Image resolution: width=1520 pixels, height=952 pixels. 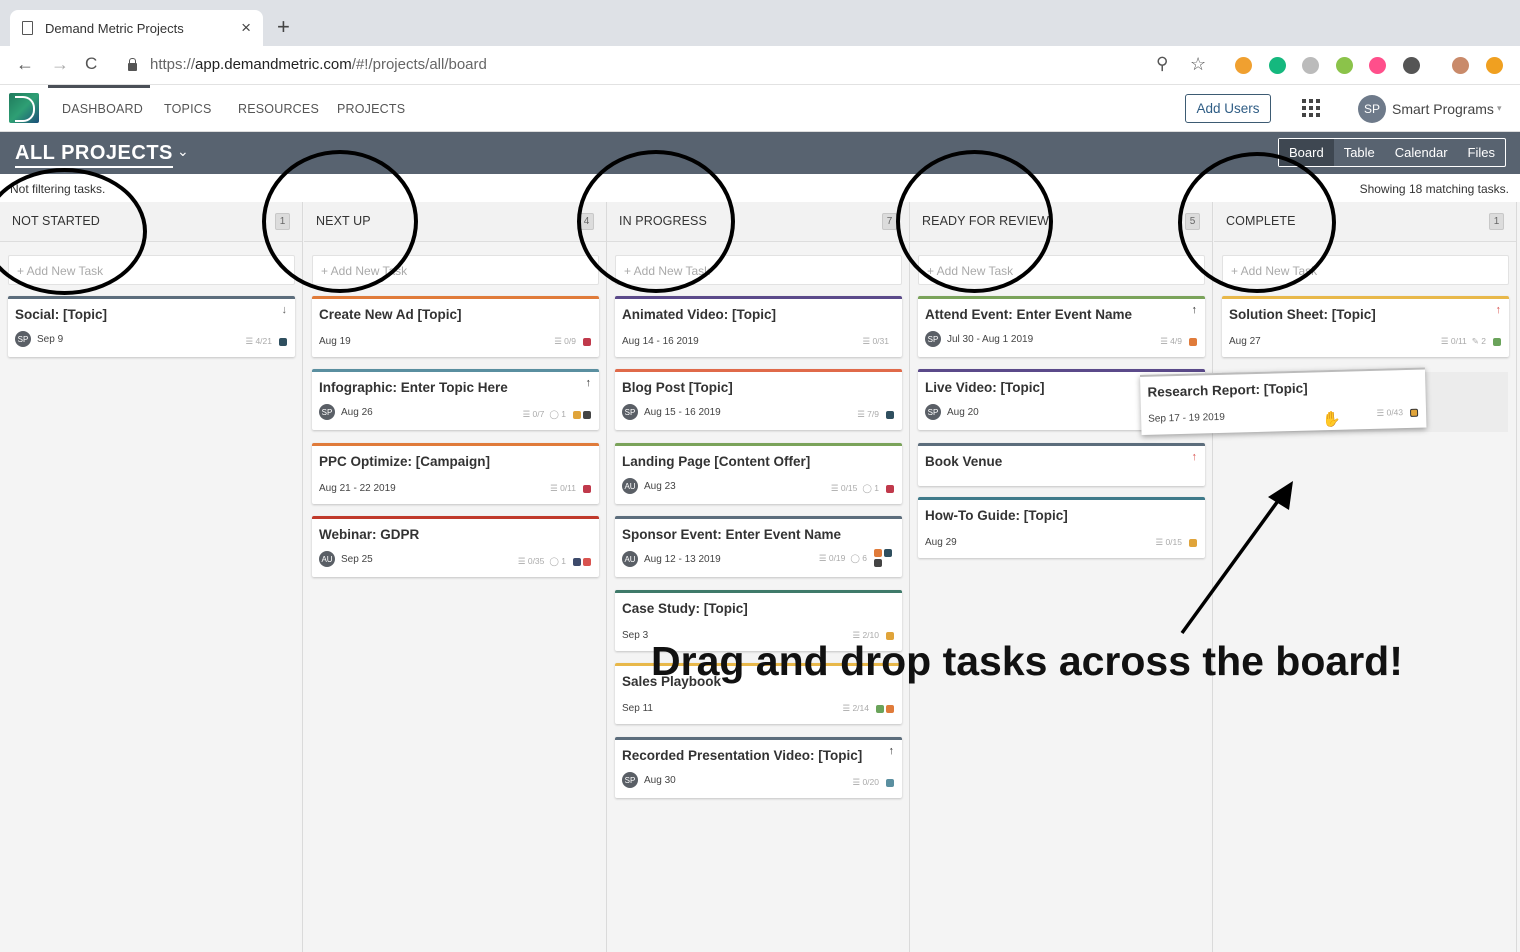 I want to click on annotation-banner: Drag and drop tasks across the board!, so click(x=1027, y=661).